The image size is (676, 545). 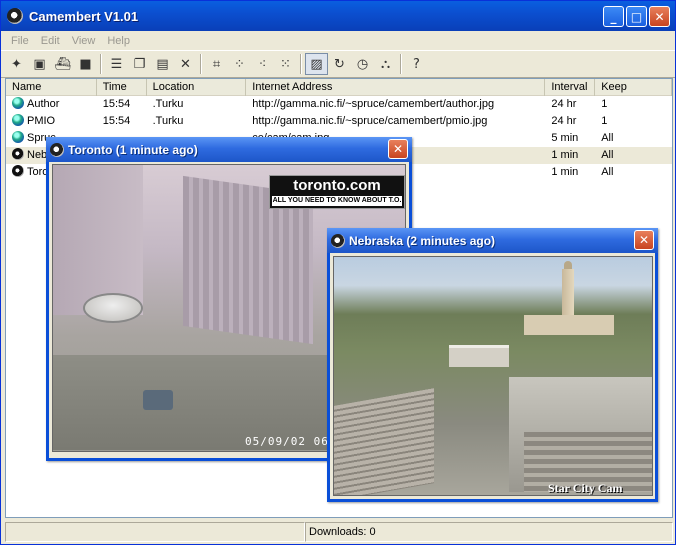 What do you see at coordinates (113, 308) in the screenshot?
I see `dome` at bounding box center [113, 308].